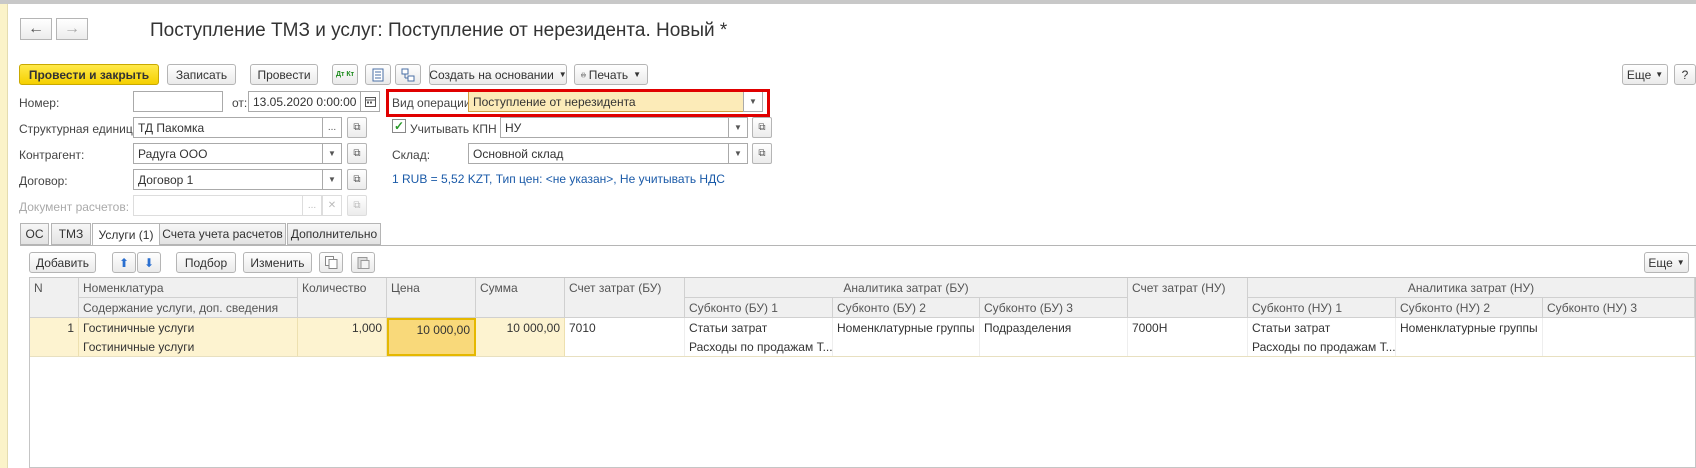 The height and width of the screenshot is (468, 1696). What do you see at coordinates (1469, 337) in the screenshot?
I see `cell-subconto-nu-2: Номенклатурные группы` at bounding box center [1469, 337].